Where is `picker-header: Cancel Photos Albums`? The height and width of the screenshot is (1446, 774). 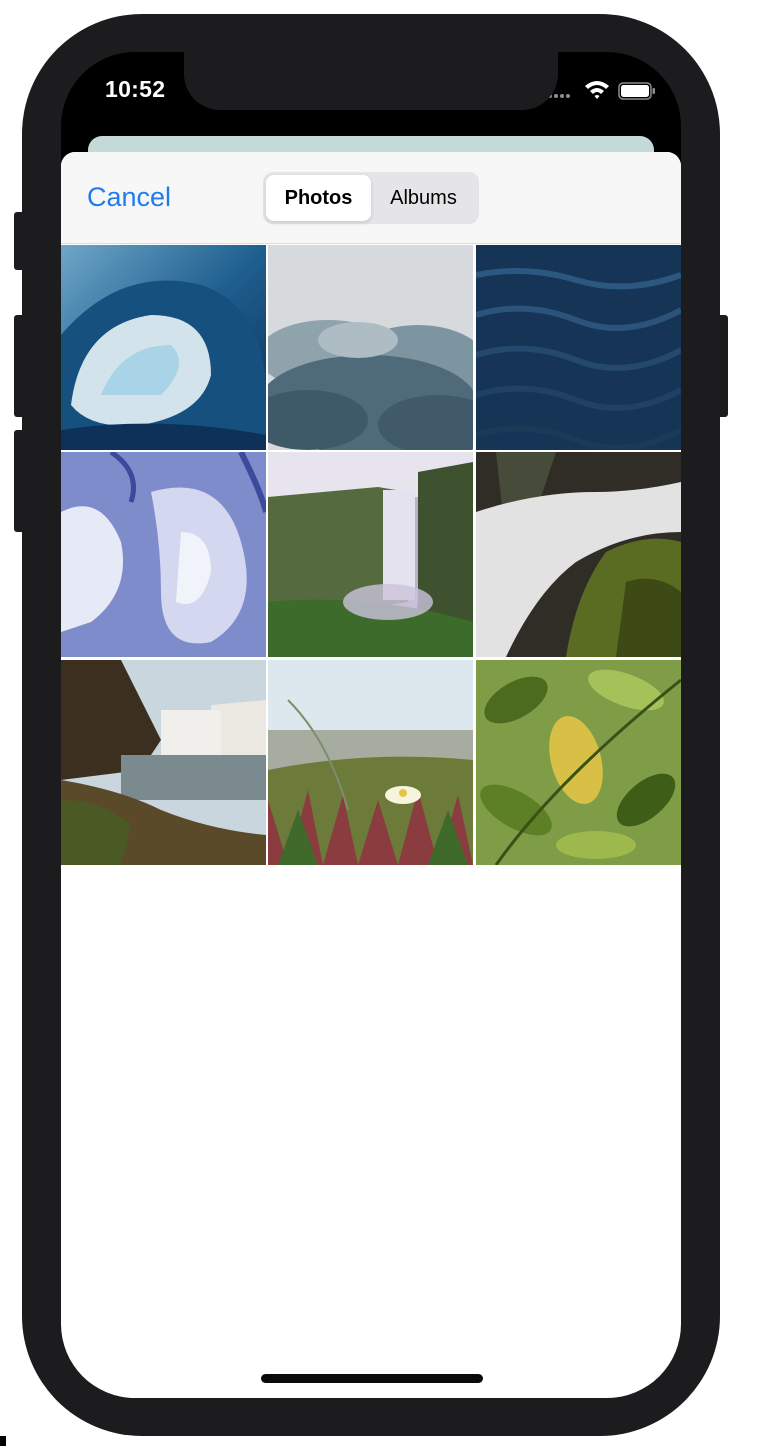 picker-header: Cancel Photos Albums is located at coordinates (371, 198).